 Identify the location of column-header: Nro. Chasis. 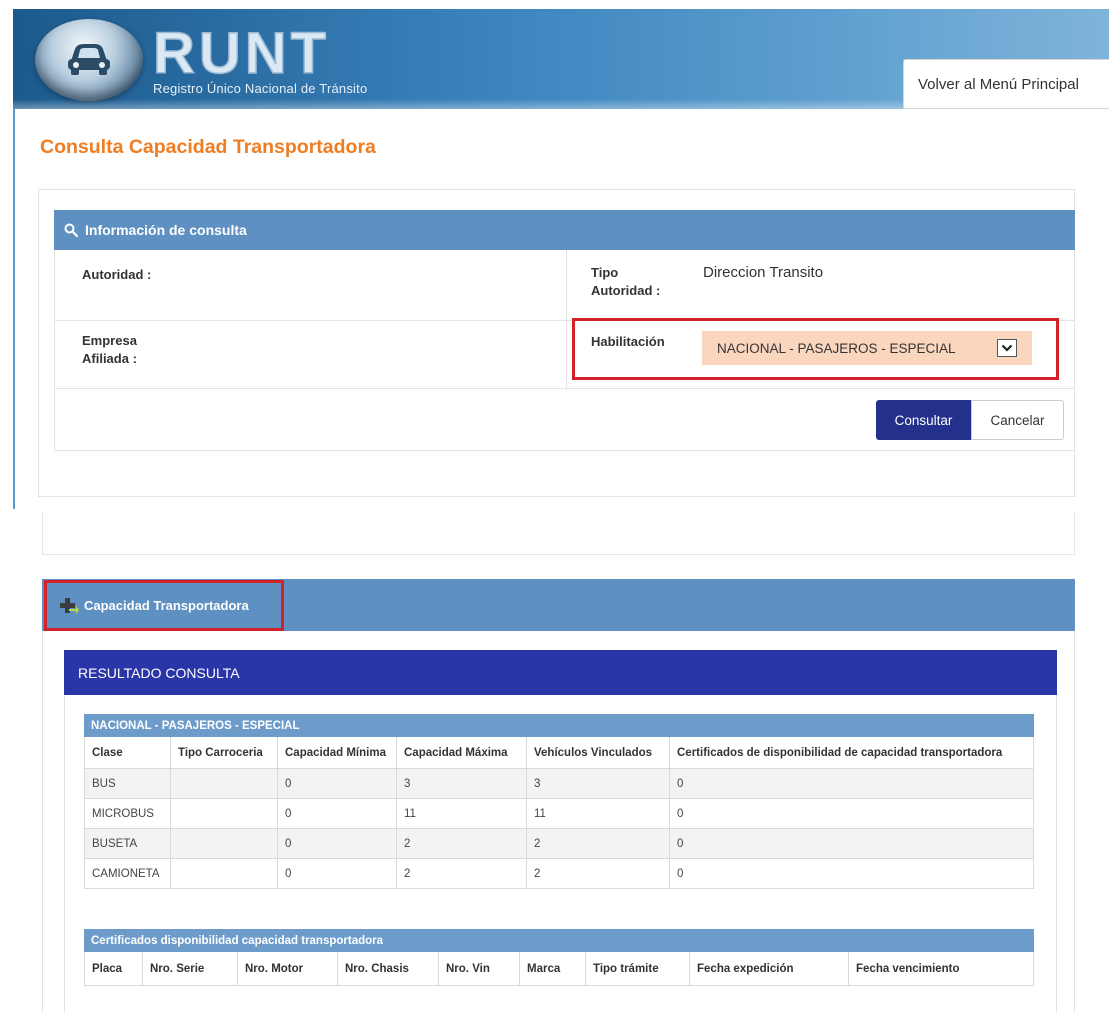
(388, 968).